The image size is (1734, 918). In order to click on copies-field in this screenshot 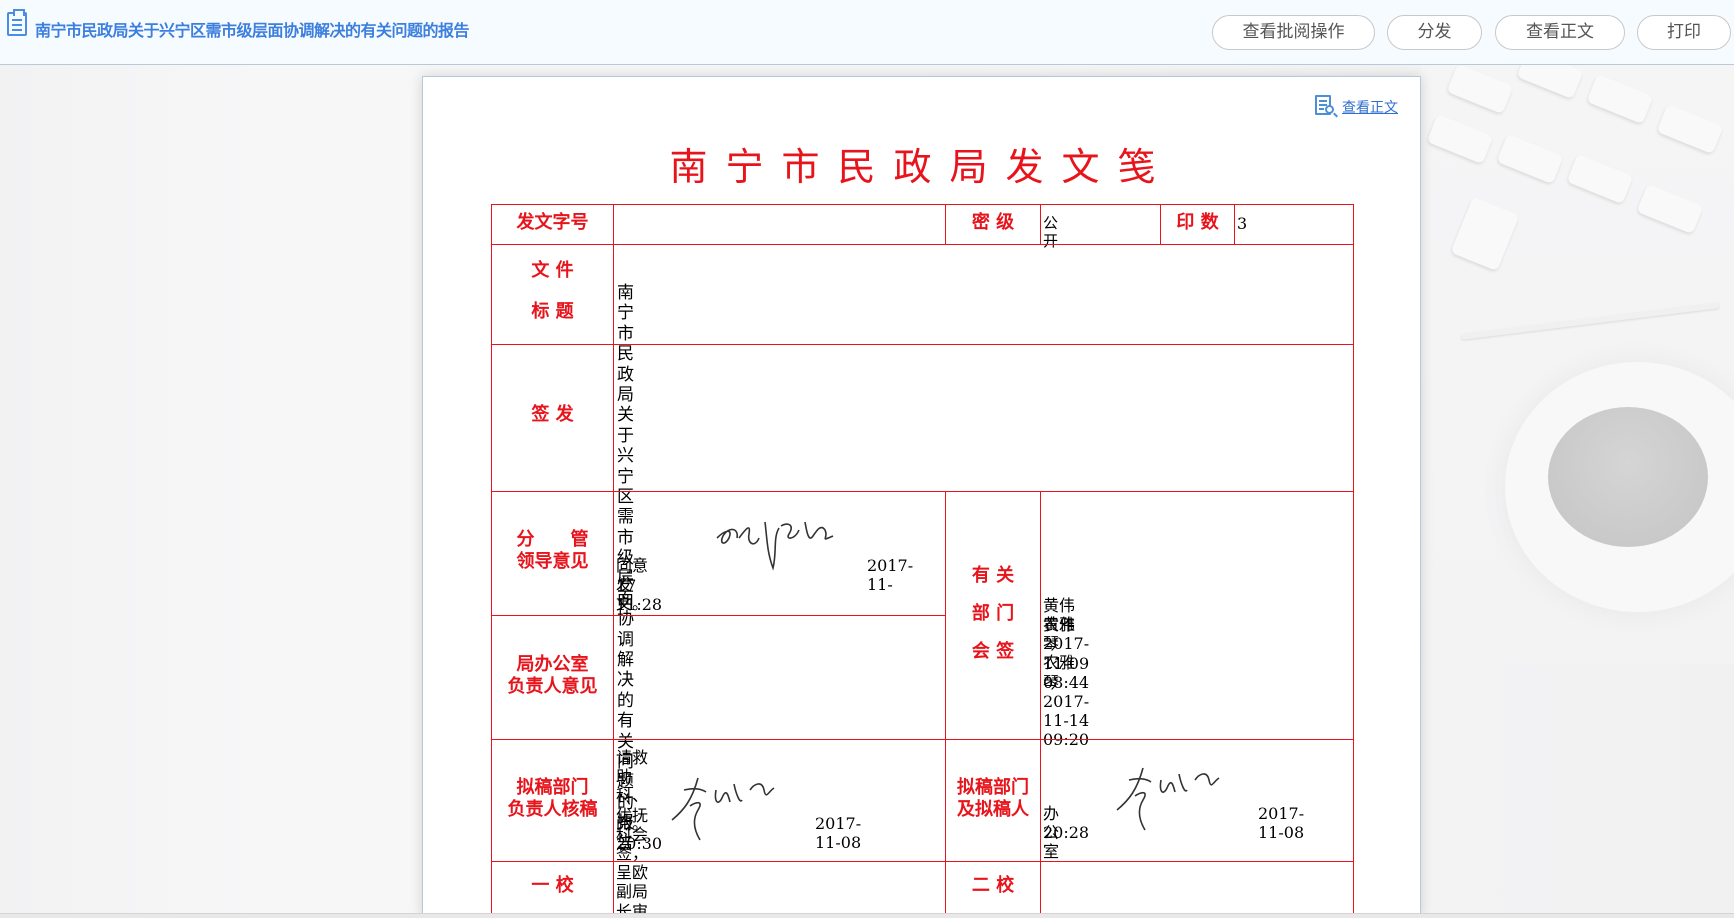, I will do `click(1294, 224)`.